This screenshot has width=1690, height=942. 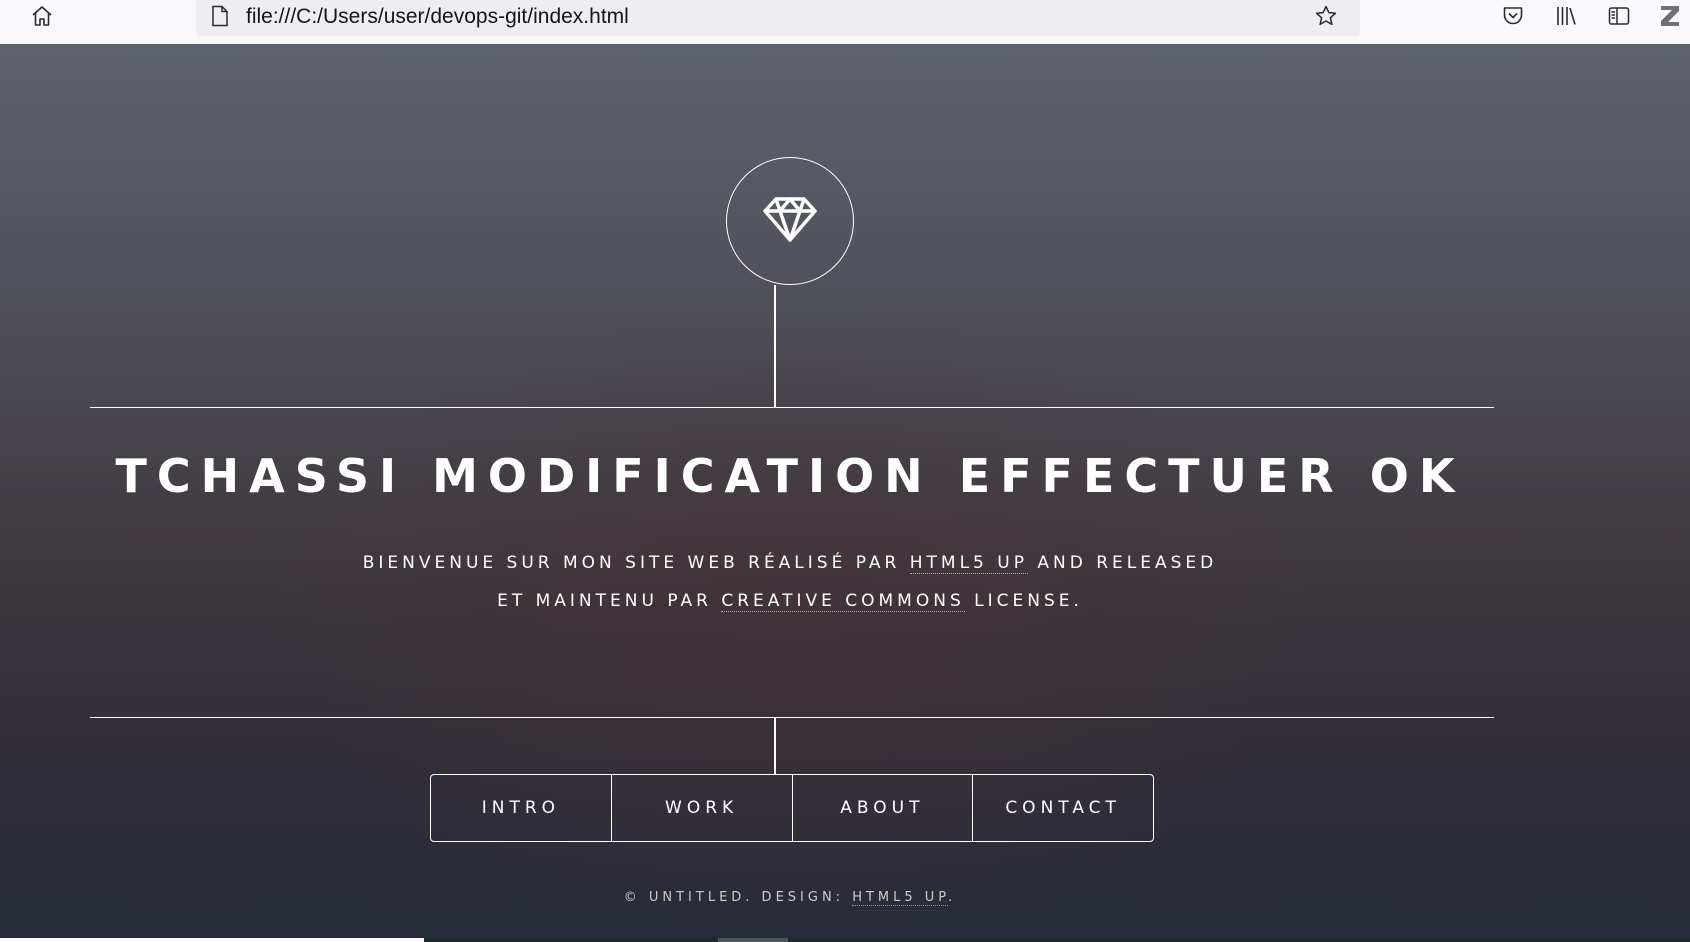 I want to click on nav-item-contact: CONTACT, so click(x=1062, y=808).